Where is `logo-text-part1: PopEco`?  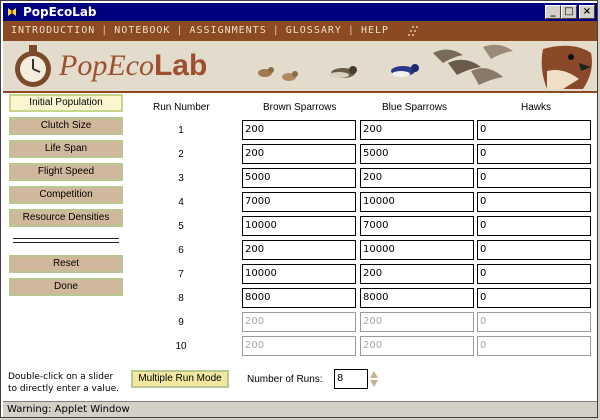 logo-text-part1: PopEco is located at coordinates (106, 65).